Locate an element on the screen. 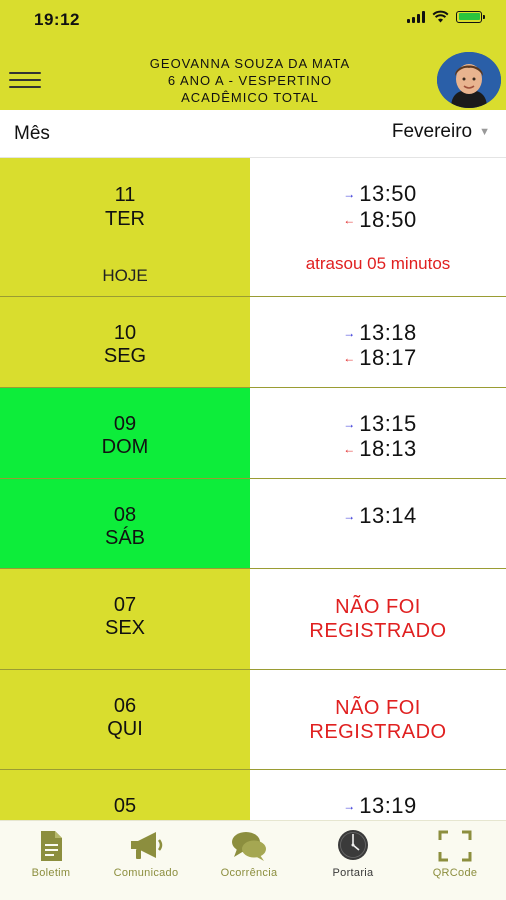 The width and height of the screenshot is (506, 900). day-weekday: DOM is located at coordinates (125, 447).